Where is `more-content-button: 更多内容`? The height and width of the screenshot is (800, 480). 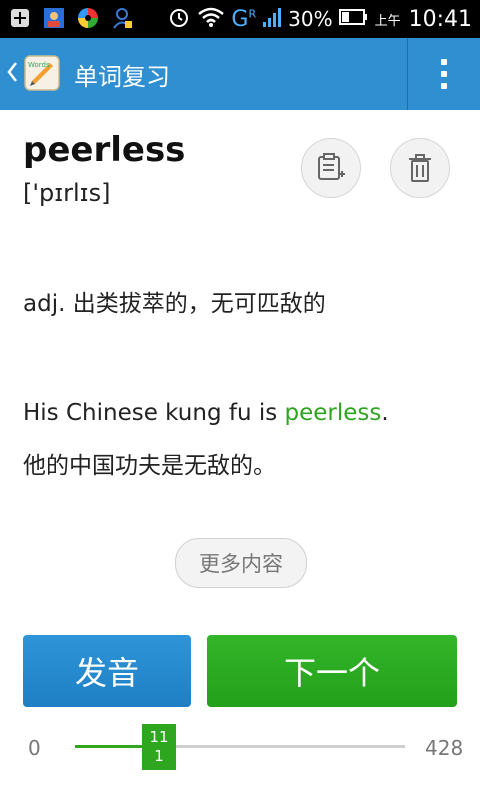 more-content-button: 更多内容 is located at coordinates (241, 563).